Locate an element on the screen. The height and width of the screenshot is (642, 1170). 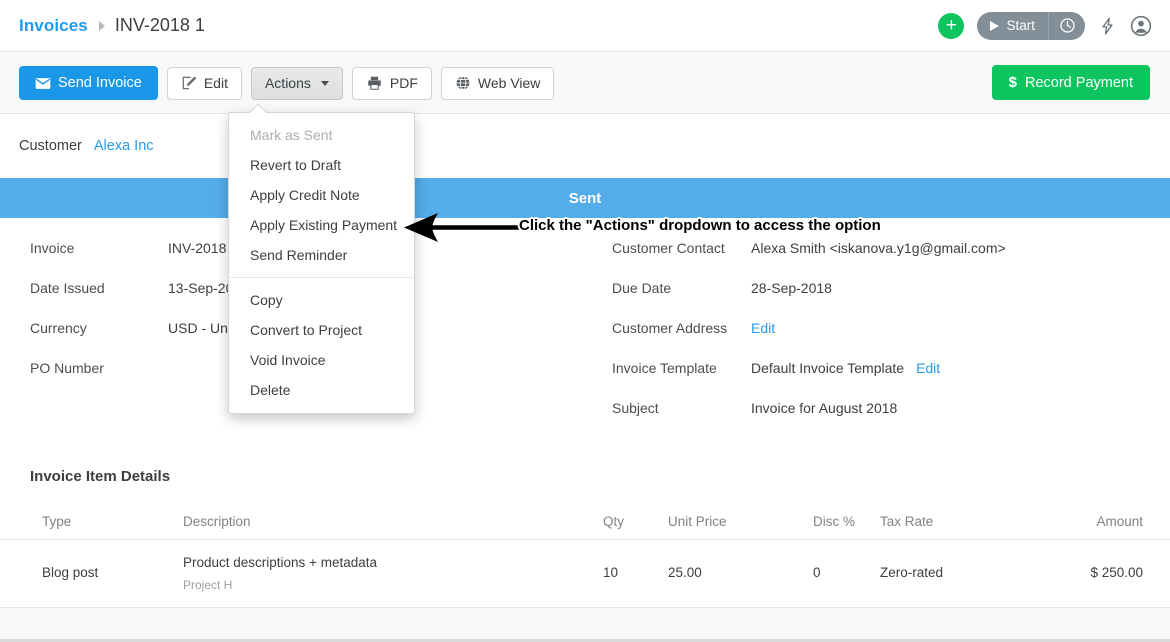
timer-history-button is located at coordinates (1067, 26).